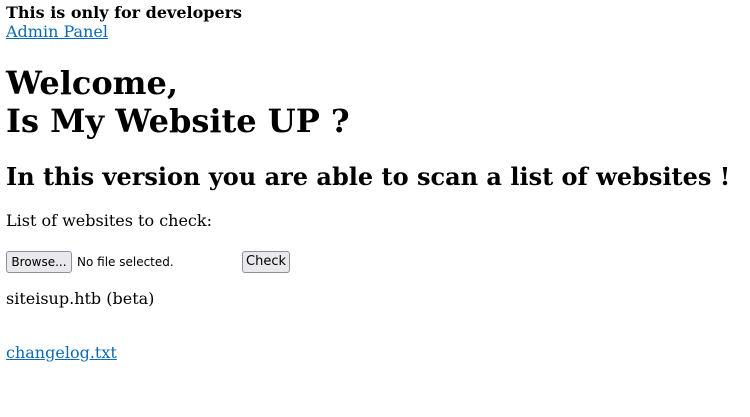 This screenshot has width=750, height=417. What do you see at coordinates (109, 220) in the screenshot?
I see `website-list-label: List of websites to check:` at bounding box center [109, 220].